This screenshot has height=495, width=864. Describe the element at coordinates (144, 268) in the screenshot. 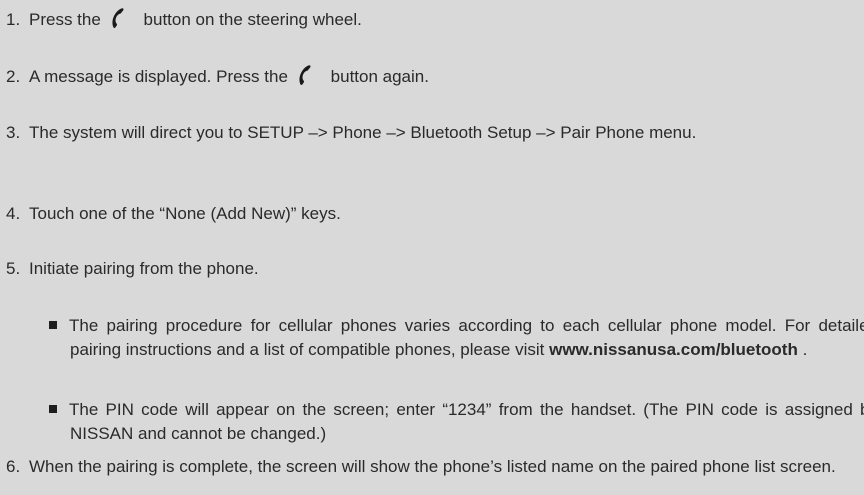

I see `step-text: Initiate pairing from the phone.` at that location.